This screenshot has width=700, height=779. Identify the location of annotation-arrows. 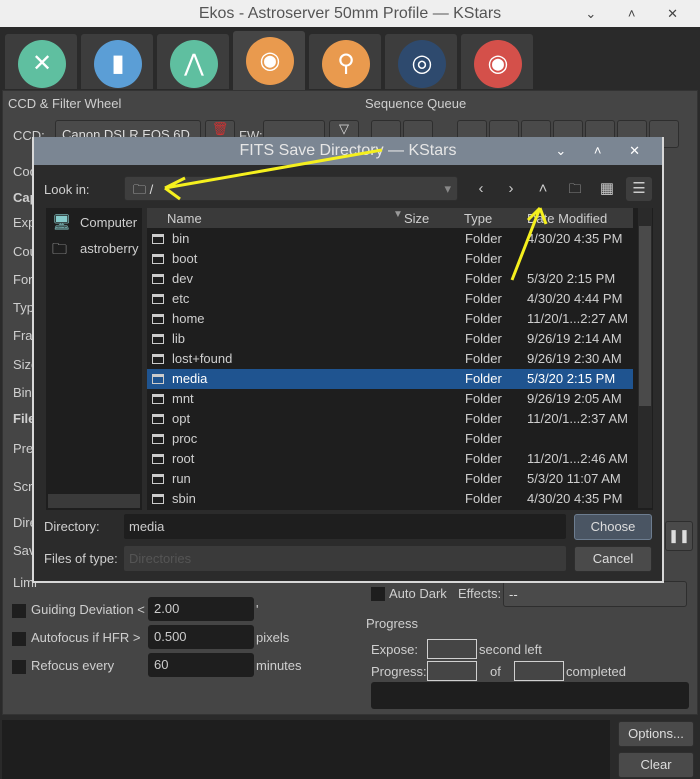
(356, 214).